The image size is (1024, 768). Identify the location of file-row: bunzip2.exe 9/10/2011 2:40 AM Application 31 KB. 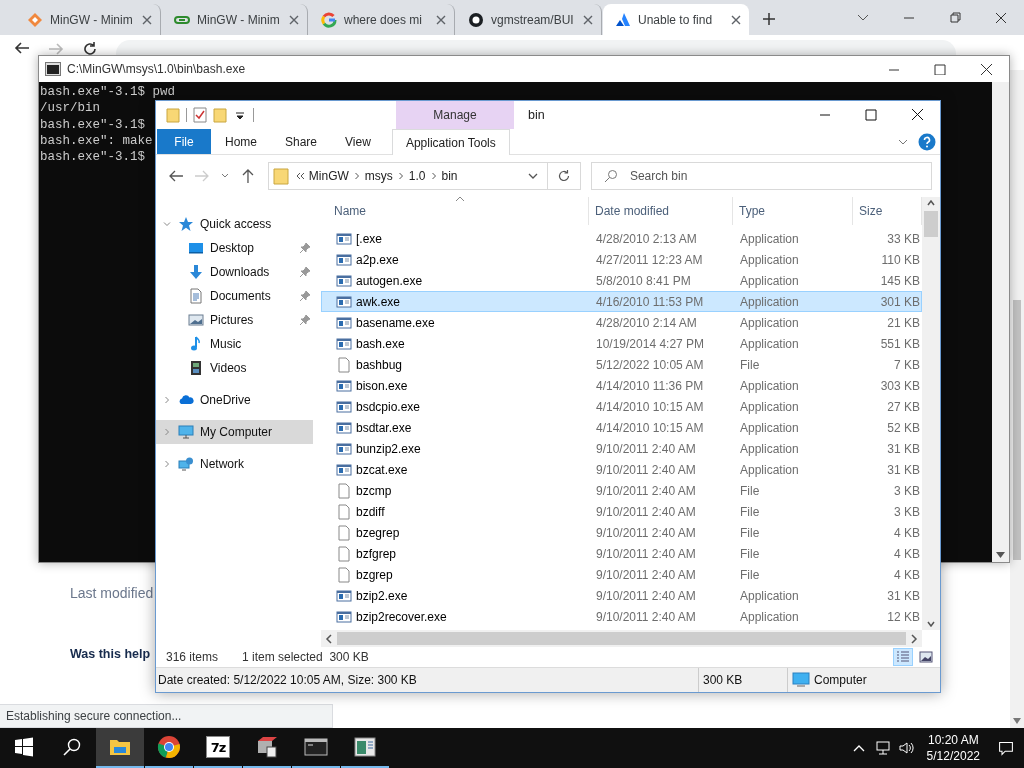
(621, 448).